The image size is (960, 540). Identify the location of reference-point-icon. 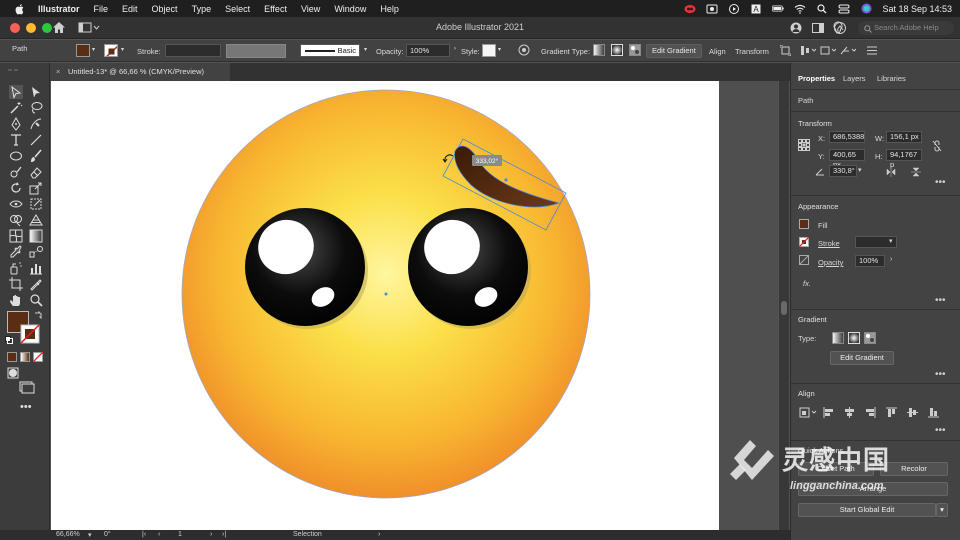
(804, 145).